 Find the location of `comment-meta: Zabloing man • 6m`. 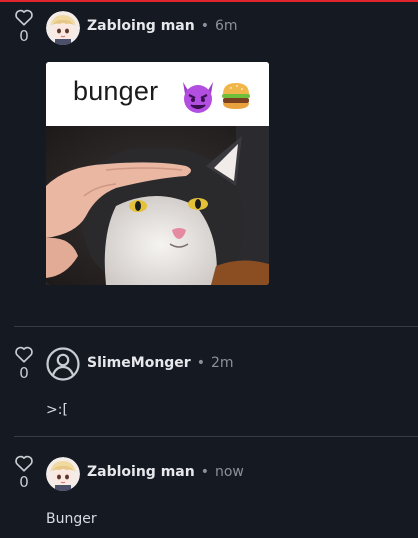

comment-meta: Zabloing man • 6m is located at coordinates (162, 26).